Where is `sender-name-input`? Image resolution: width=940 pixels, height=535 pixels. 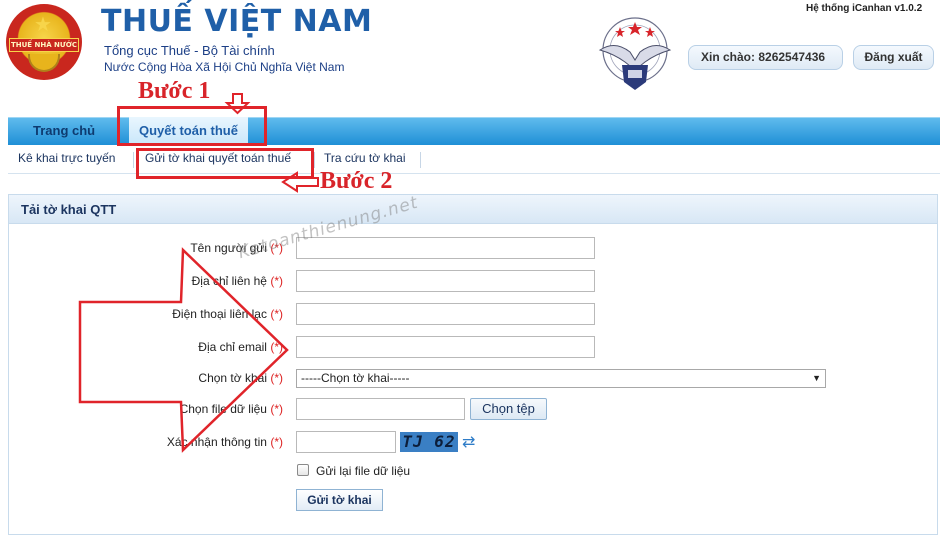 sender-name-input is located at coordinates (445, 248).